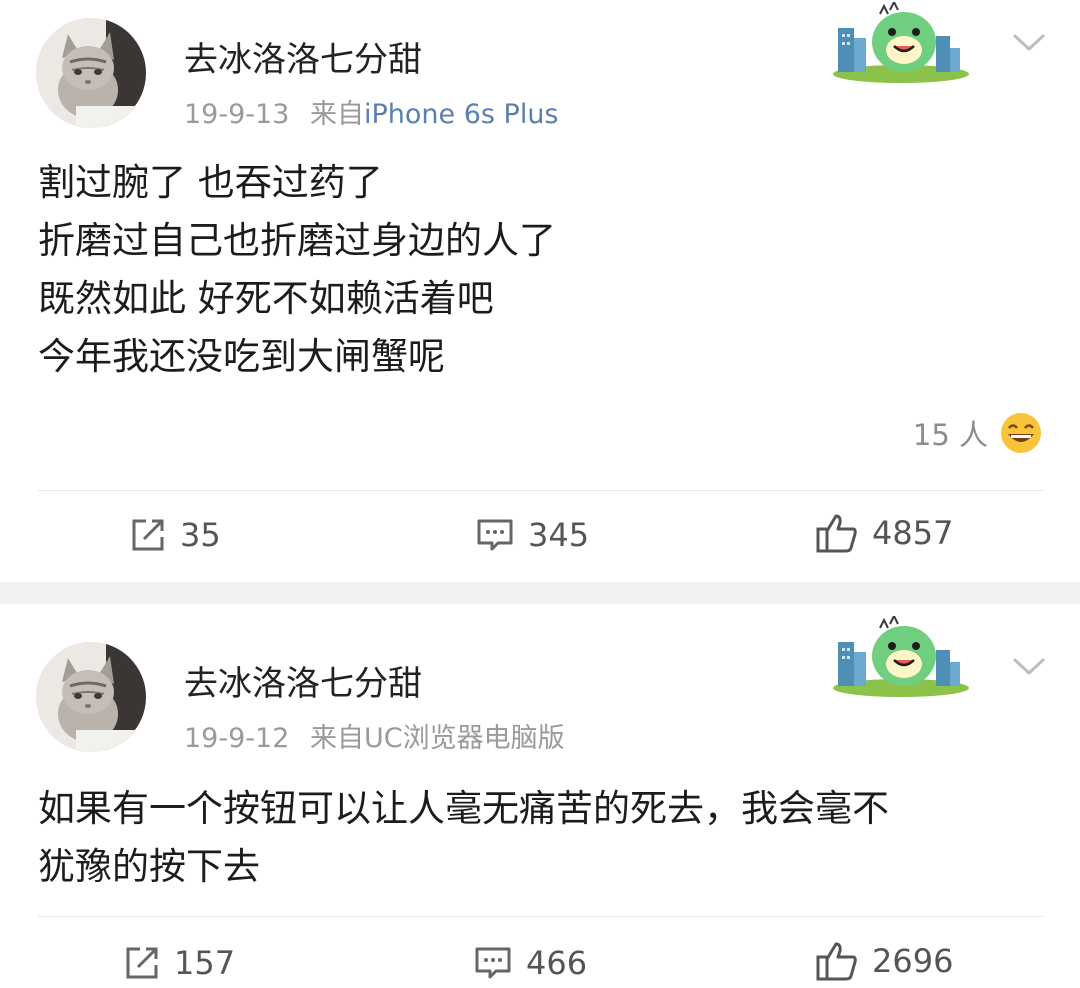  I want to click on comment-count: 466, so click(557, 963).